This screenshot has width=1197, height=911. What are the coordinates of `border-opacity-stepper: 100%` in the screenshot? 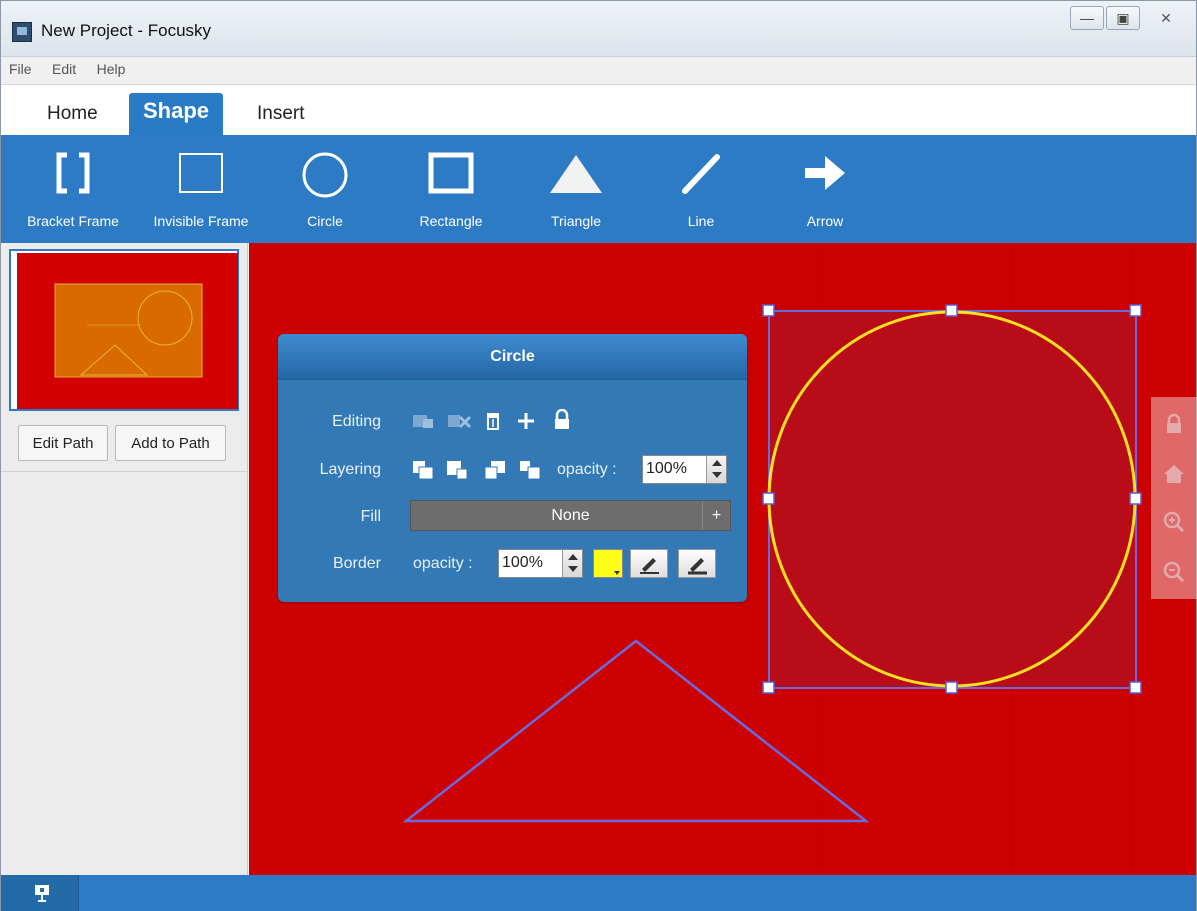 It's located at (540, 563).